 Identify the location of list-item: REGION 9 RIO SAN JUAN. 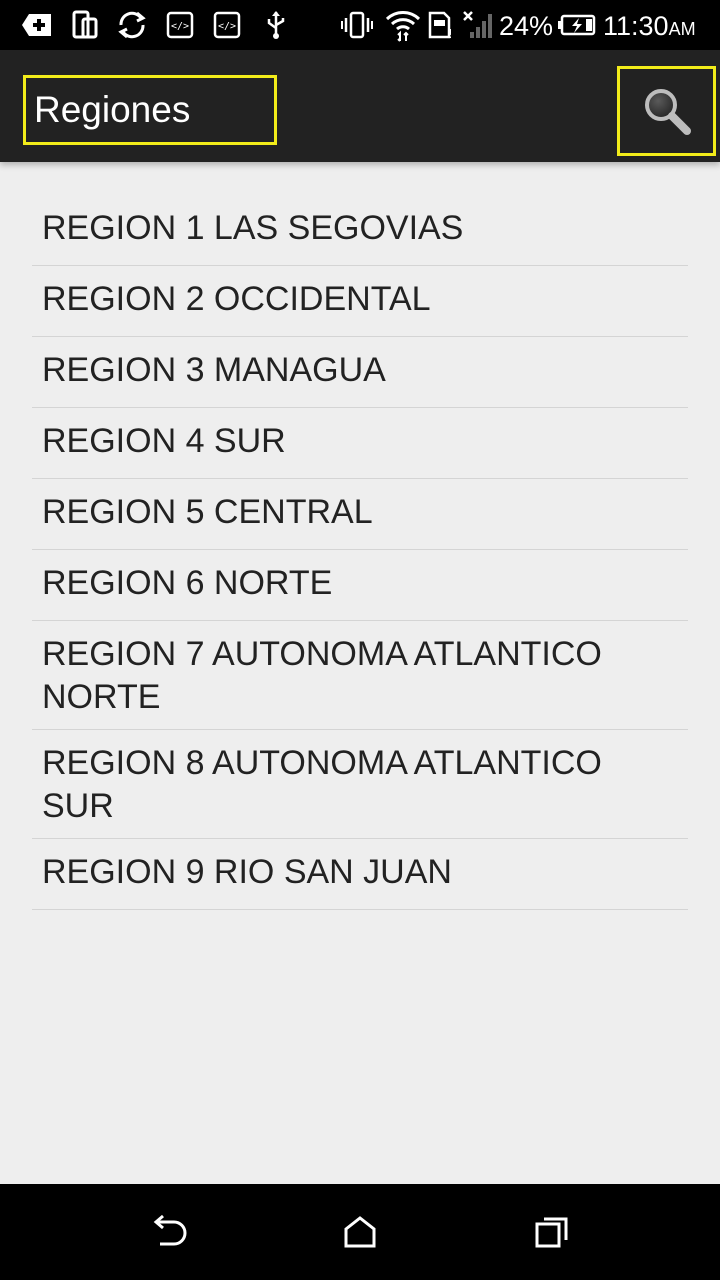
(360, 874).